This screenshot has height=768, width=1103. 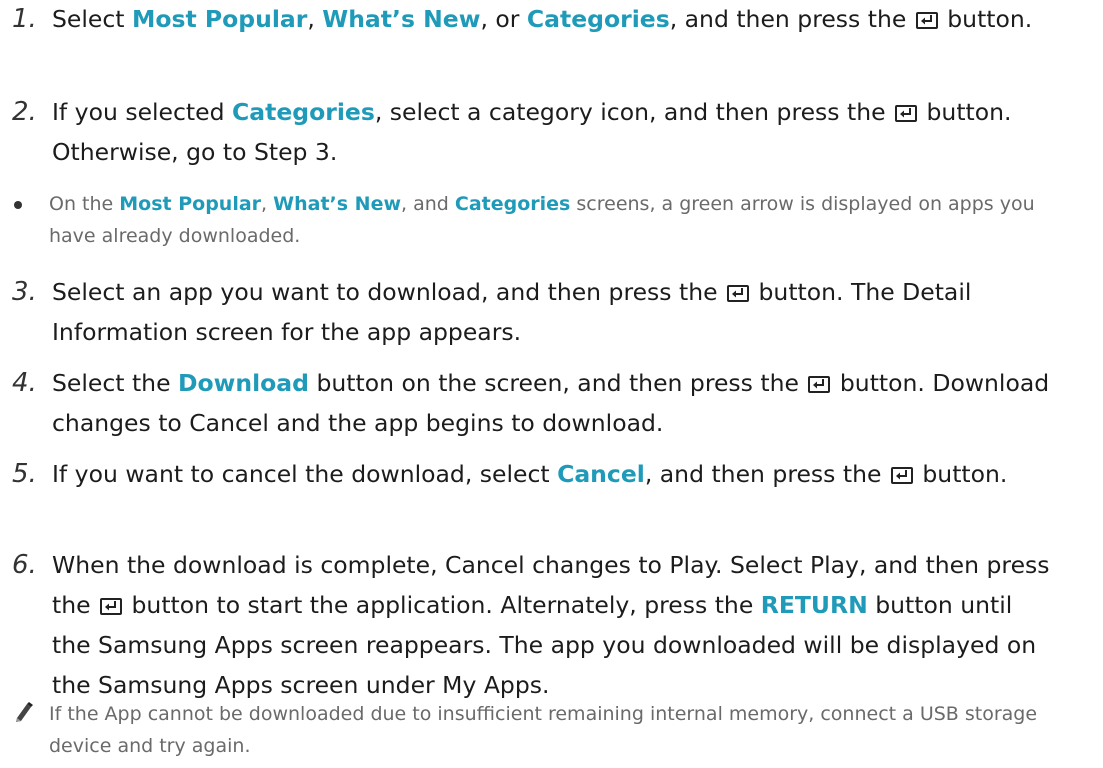 What do you see at coordinates (23, 717) in the screenshot?
I see `pencil-icon` at bounding box center [23, 717].